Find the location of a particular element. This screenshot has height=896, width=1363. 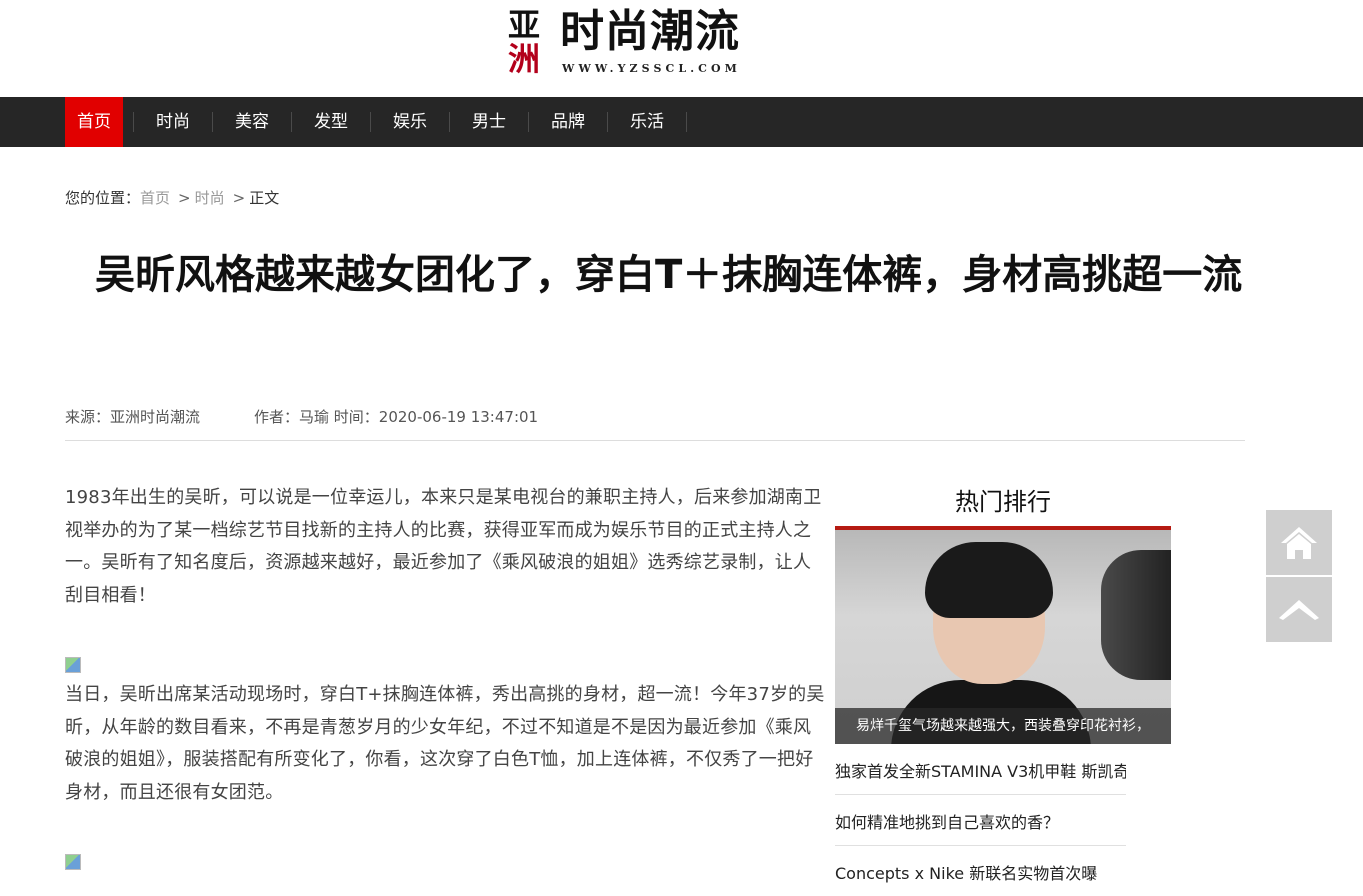

article-source: 来源：亚洲时尚潮流 is located at coordinates (133, 417).